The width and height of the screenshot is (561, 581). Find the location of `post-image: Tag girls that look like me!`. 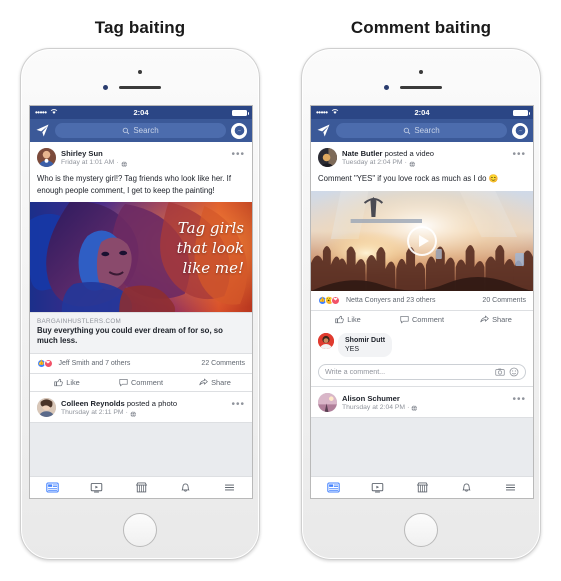

post-image: Tag girls that look like me! is located at coordinates (141, 256).